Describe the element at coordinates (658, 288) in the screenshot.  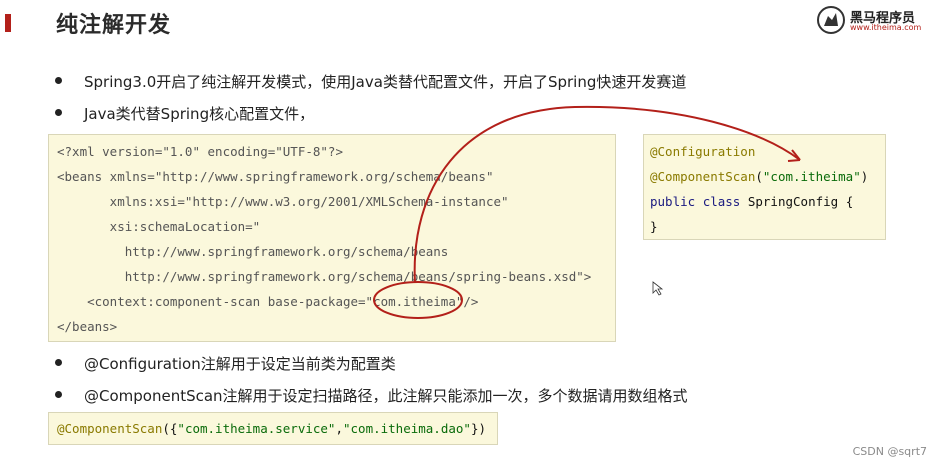
I see `mouse-cursor-icon` at that location.